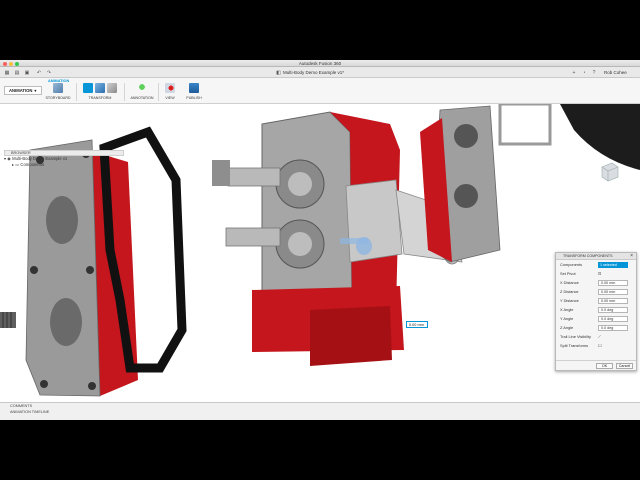  What do you see at coordinates (569, 291) in the screenshot?
I see `z-distance-label: Z Distance` at bounding box center [569, 291].